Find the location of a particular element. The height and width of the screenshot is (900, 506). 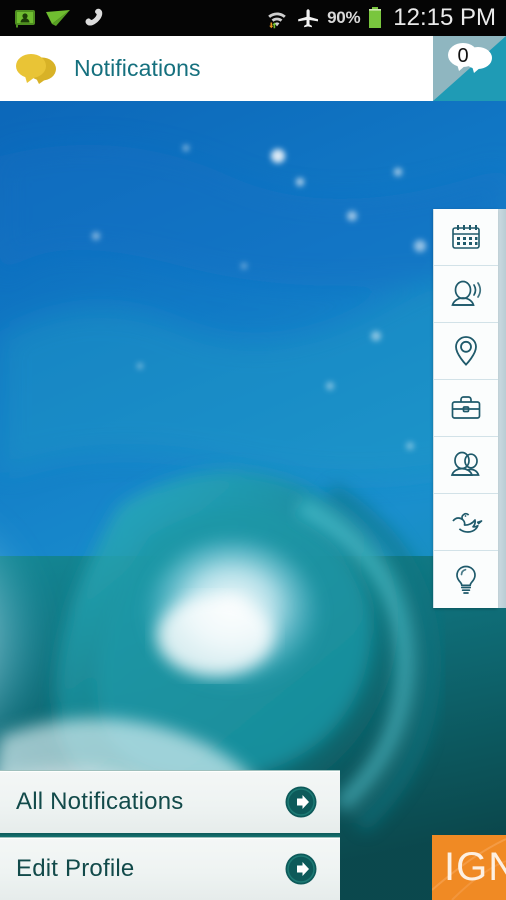

rail-item-people is located at coordinates (466, 465).